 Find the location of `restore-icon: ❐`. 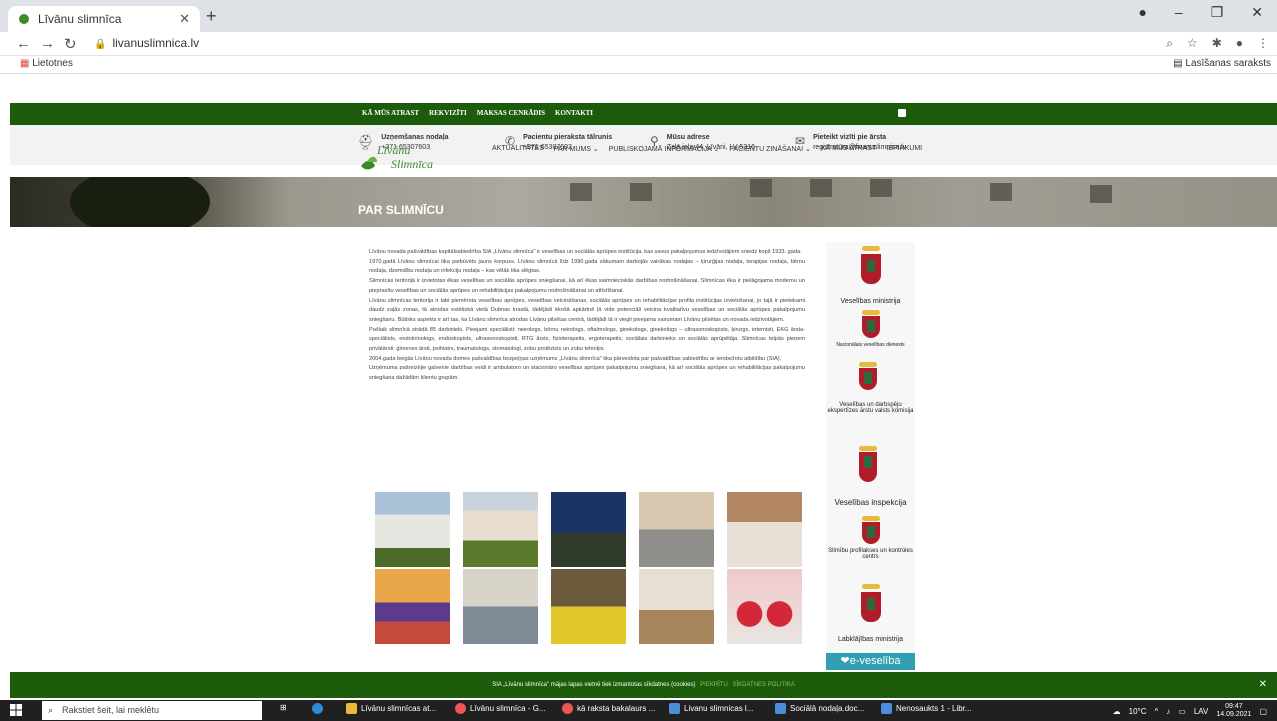

restore-icon: ❐ is located at coordinates (1217, 12).